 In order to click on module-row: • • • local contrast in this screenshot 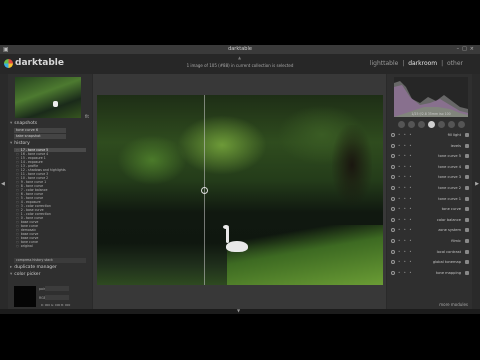, I will do `click(430, 253)`.